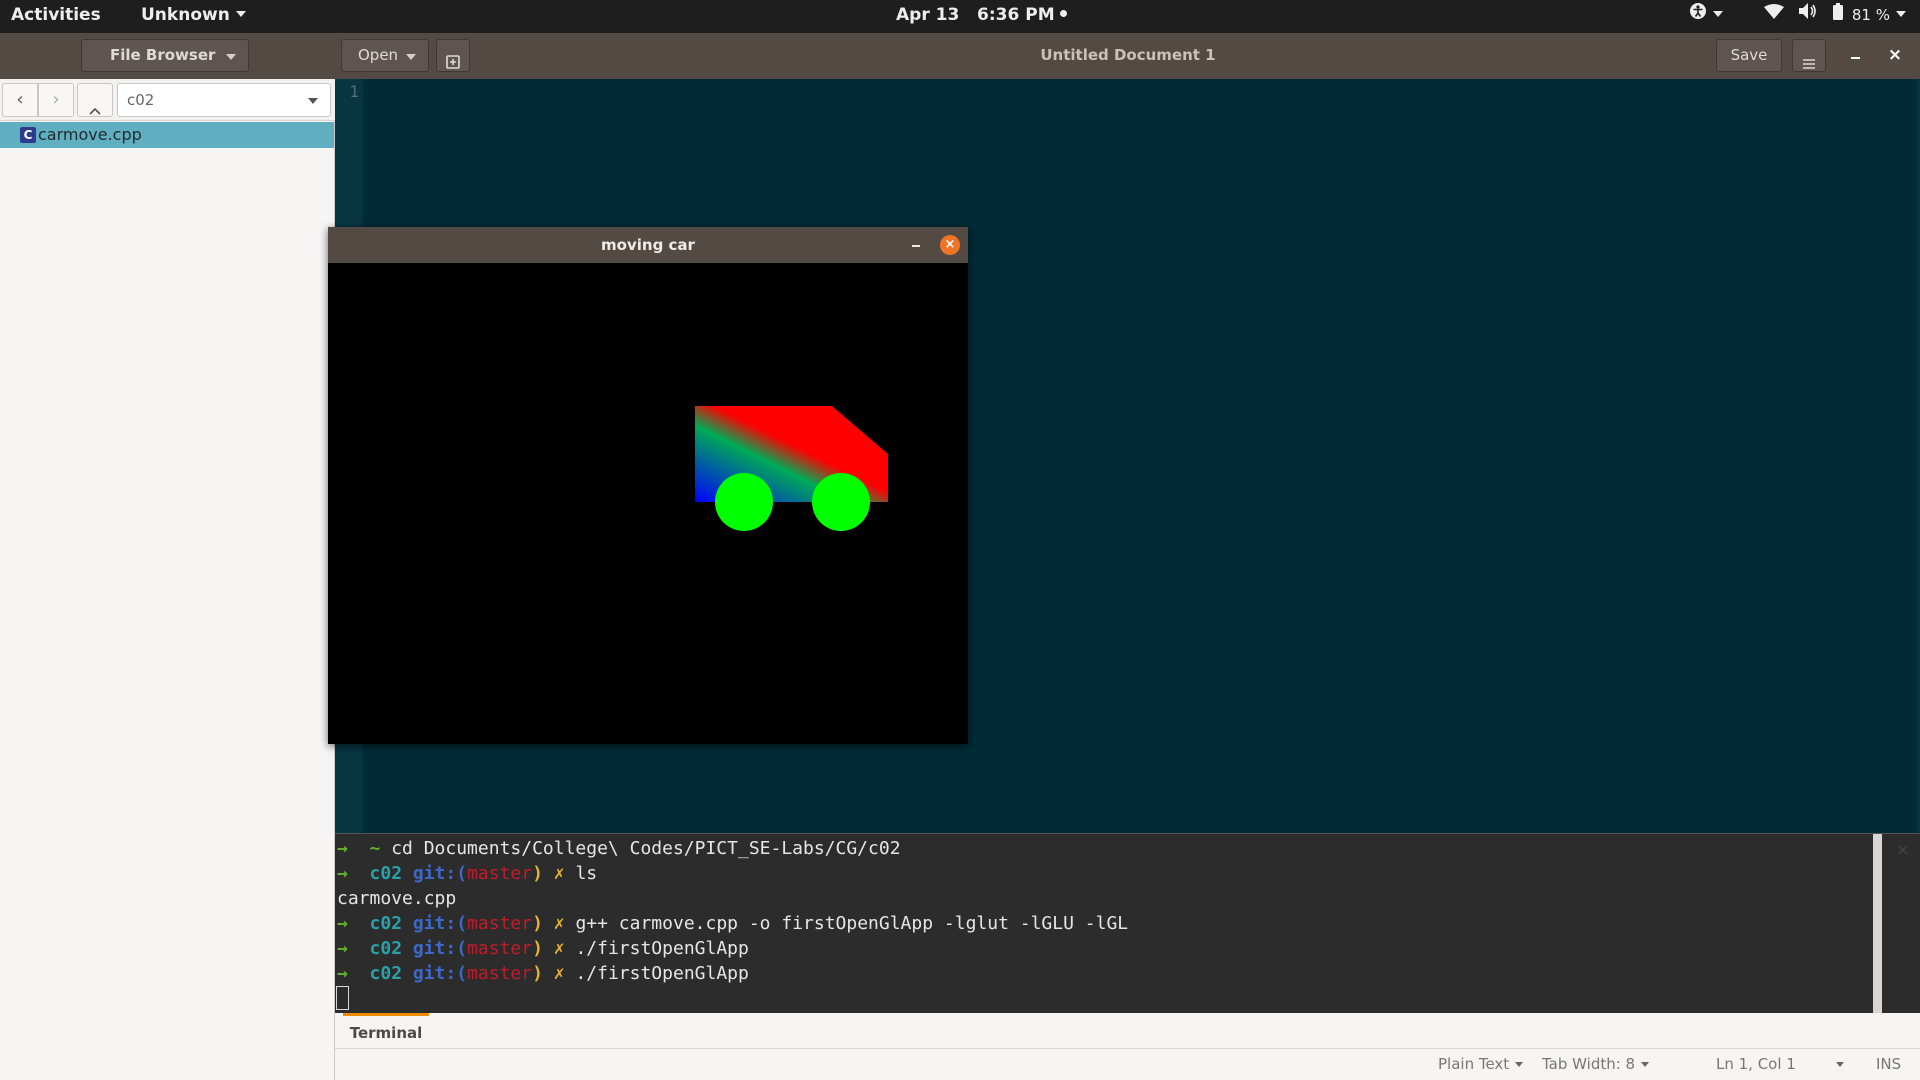  Describe the element at coordinates (1756, 1064) in the screenshot. I see `cursor-position: Ln 1, Col 1` at that location.